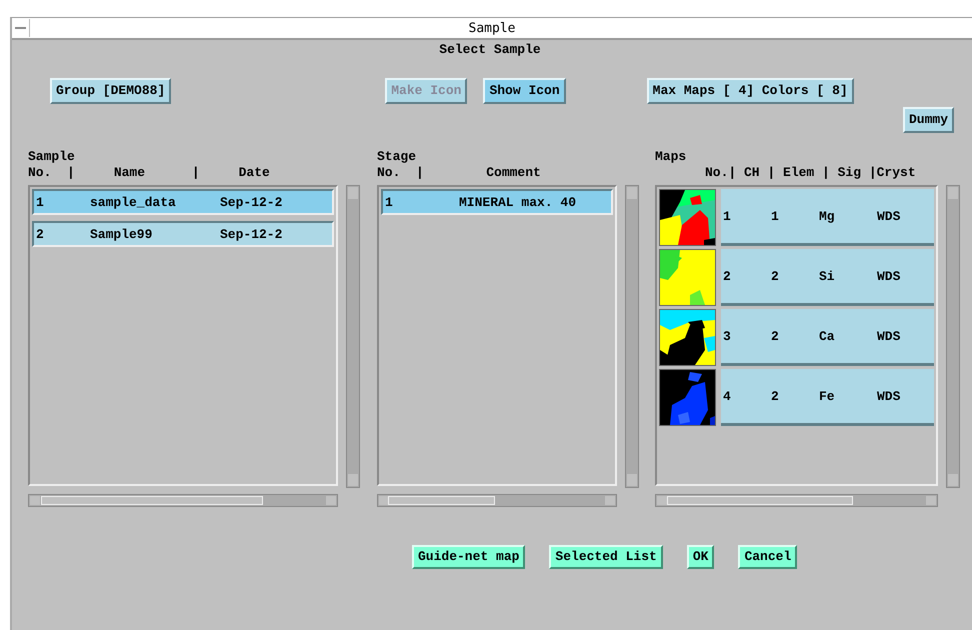  I want to click on dialog-button: Cancel, so click(768, 557).